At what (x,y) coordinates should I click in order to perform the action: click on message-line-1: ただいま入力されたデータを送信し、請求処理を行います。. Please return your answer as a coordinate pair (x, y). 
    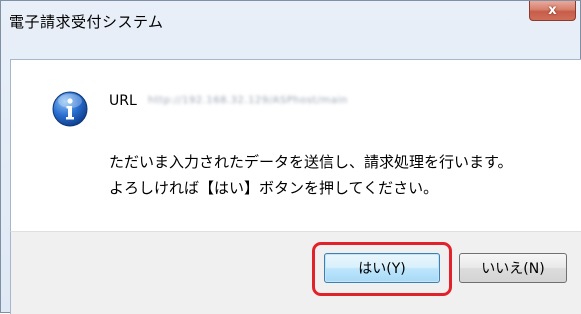
    Looking at the image, I should click on (311, 162).